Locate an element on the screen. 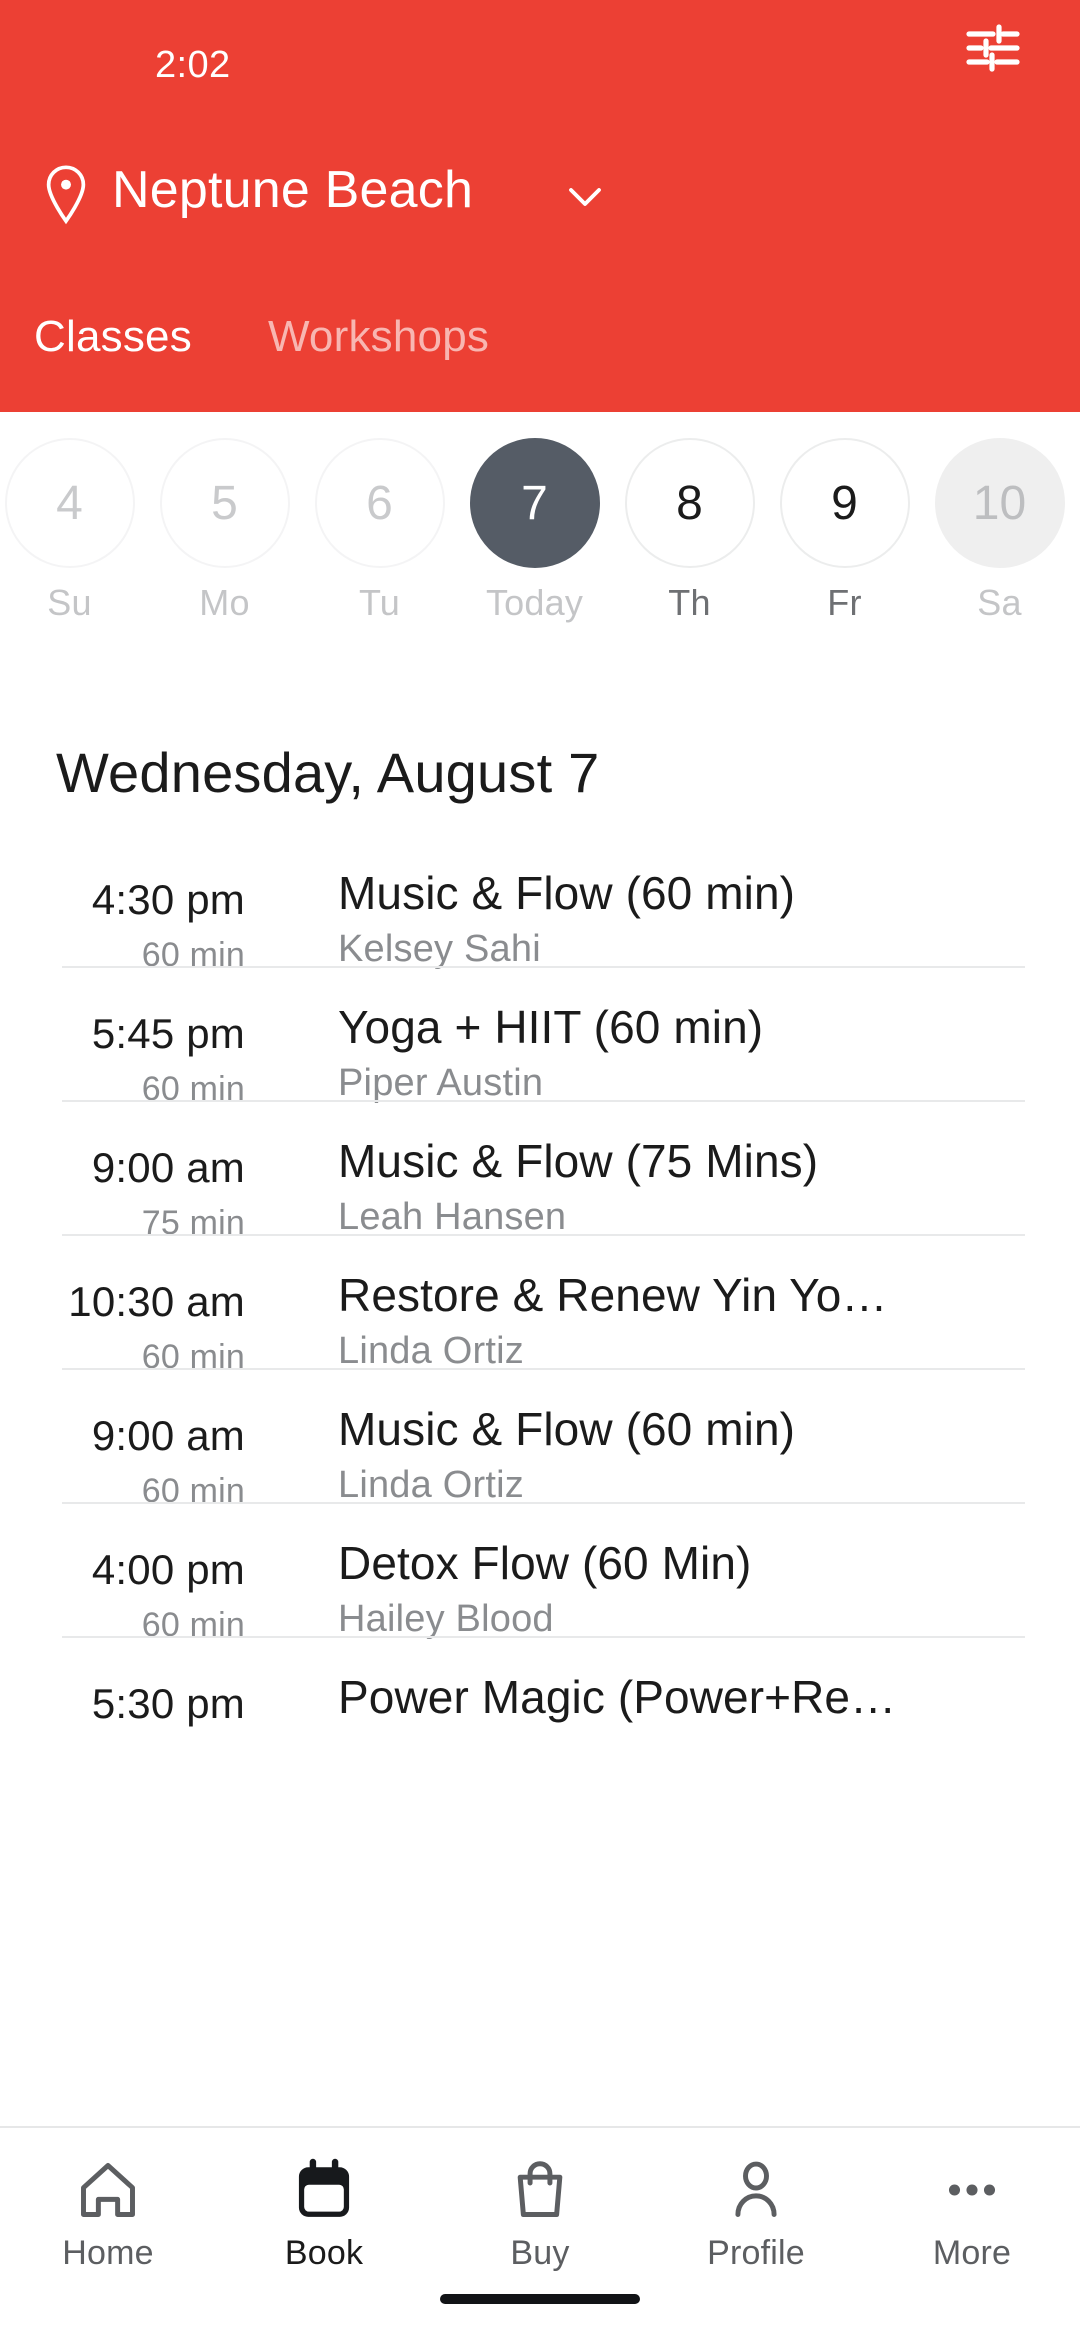  location-selector: Neptune Beach is located at coordinates (540, 198).